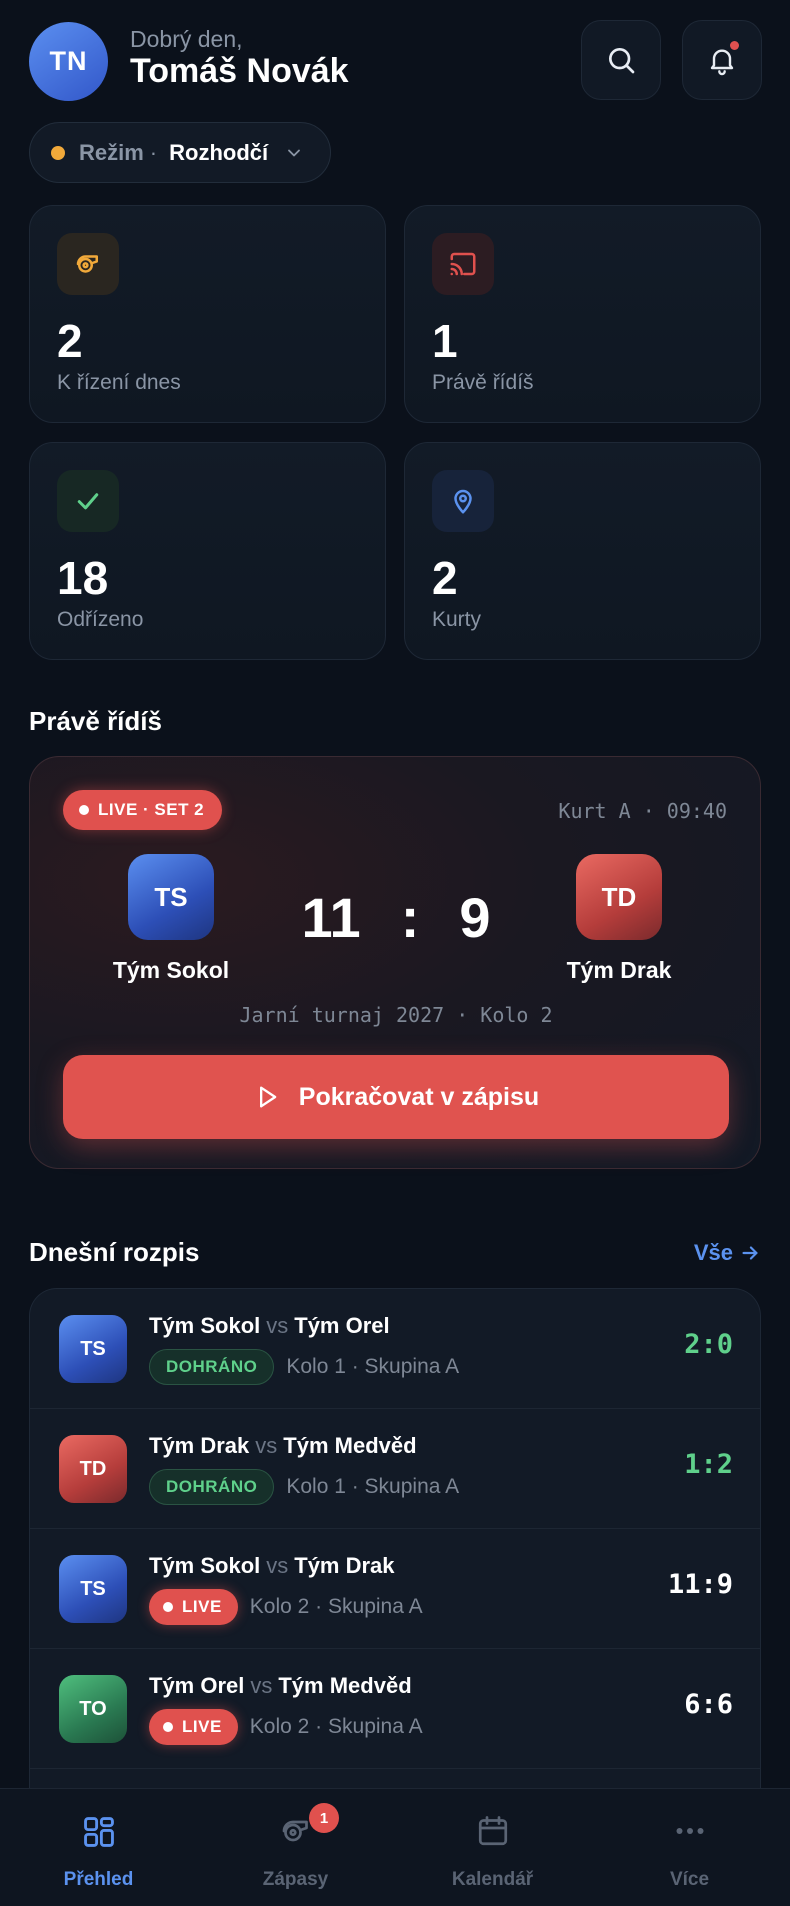 This screenshot has height=1906, width=790. Describe the element at coordinates (295, 1879) in the screenshot. I see `nav-label: Zápasy` at that location.